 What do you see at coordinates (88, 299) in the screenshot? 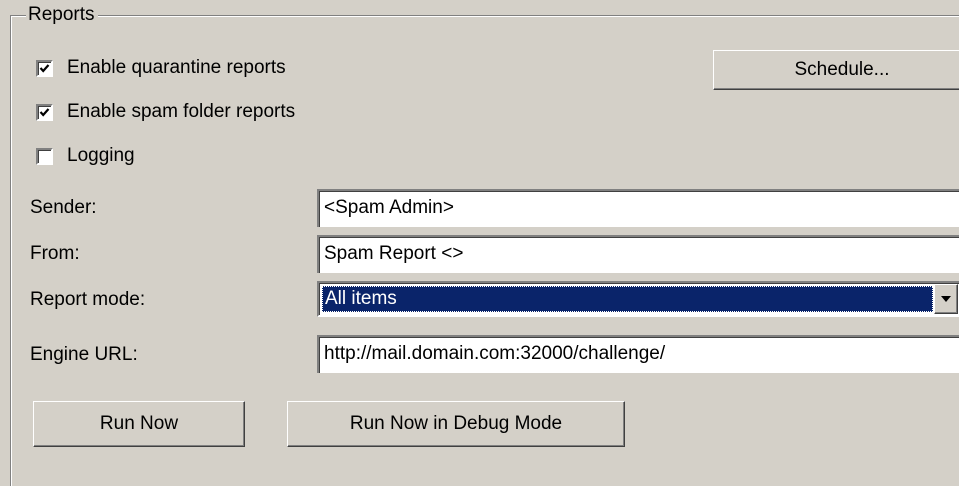
I see `report-mode-label: Report mode:` at bounding box center [88, 299].